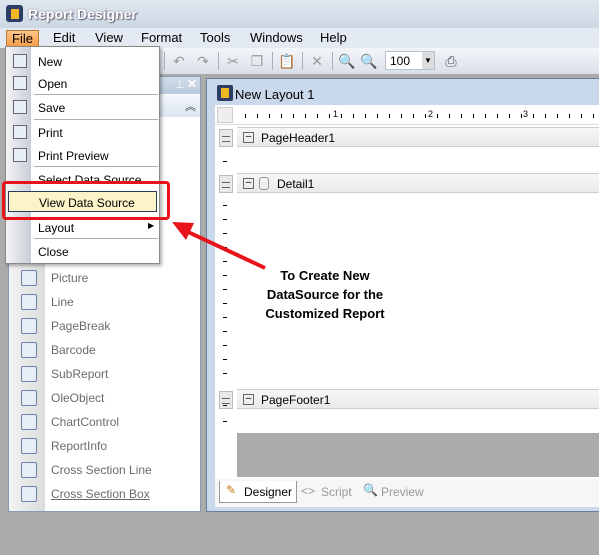  I want to click on annotation-line: Customized Report, so click(325, 313).